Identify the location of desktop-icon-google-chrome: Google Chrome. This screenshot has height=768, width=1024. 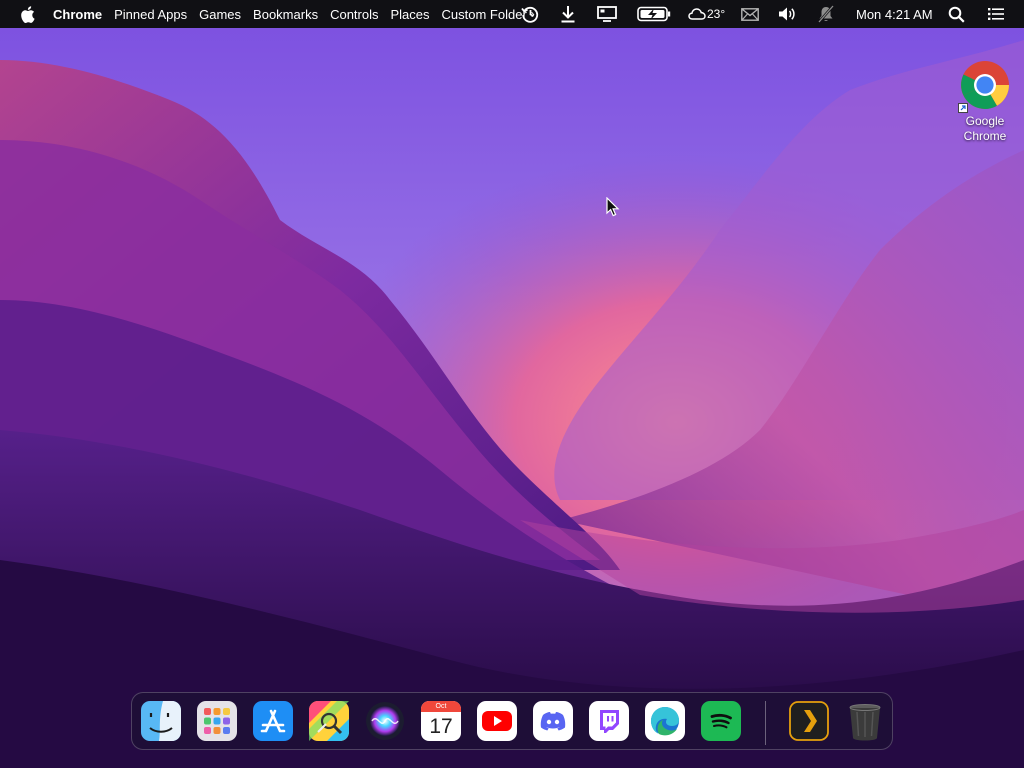
(985, 102).